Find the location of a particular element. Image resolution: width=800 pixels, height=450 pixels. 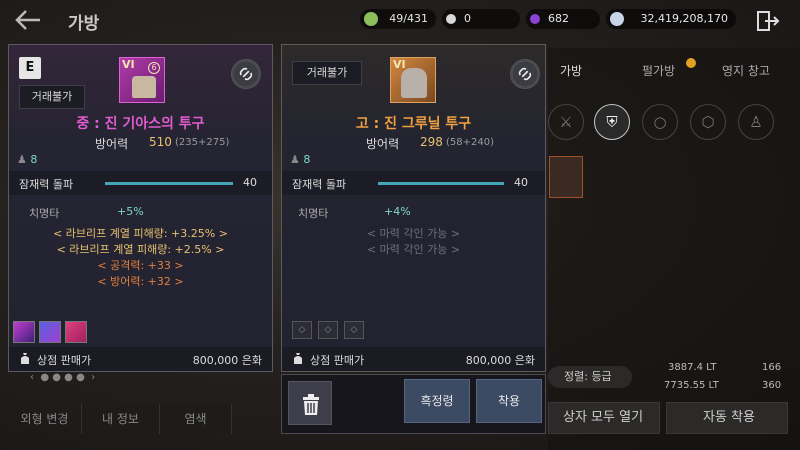

helmet-item-icon: VI 6 is located at coordinates (142, 80).